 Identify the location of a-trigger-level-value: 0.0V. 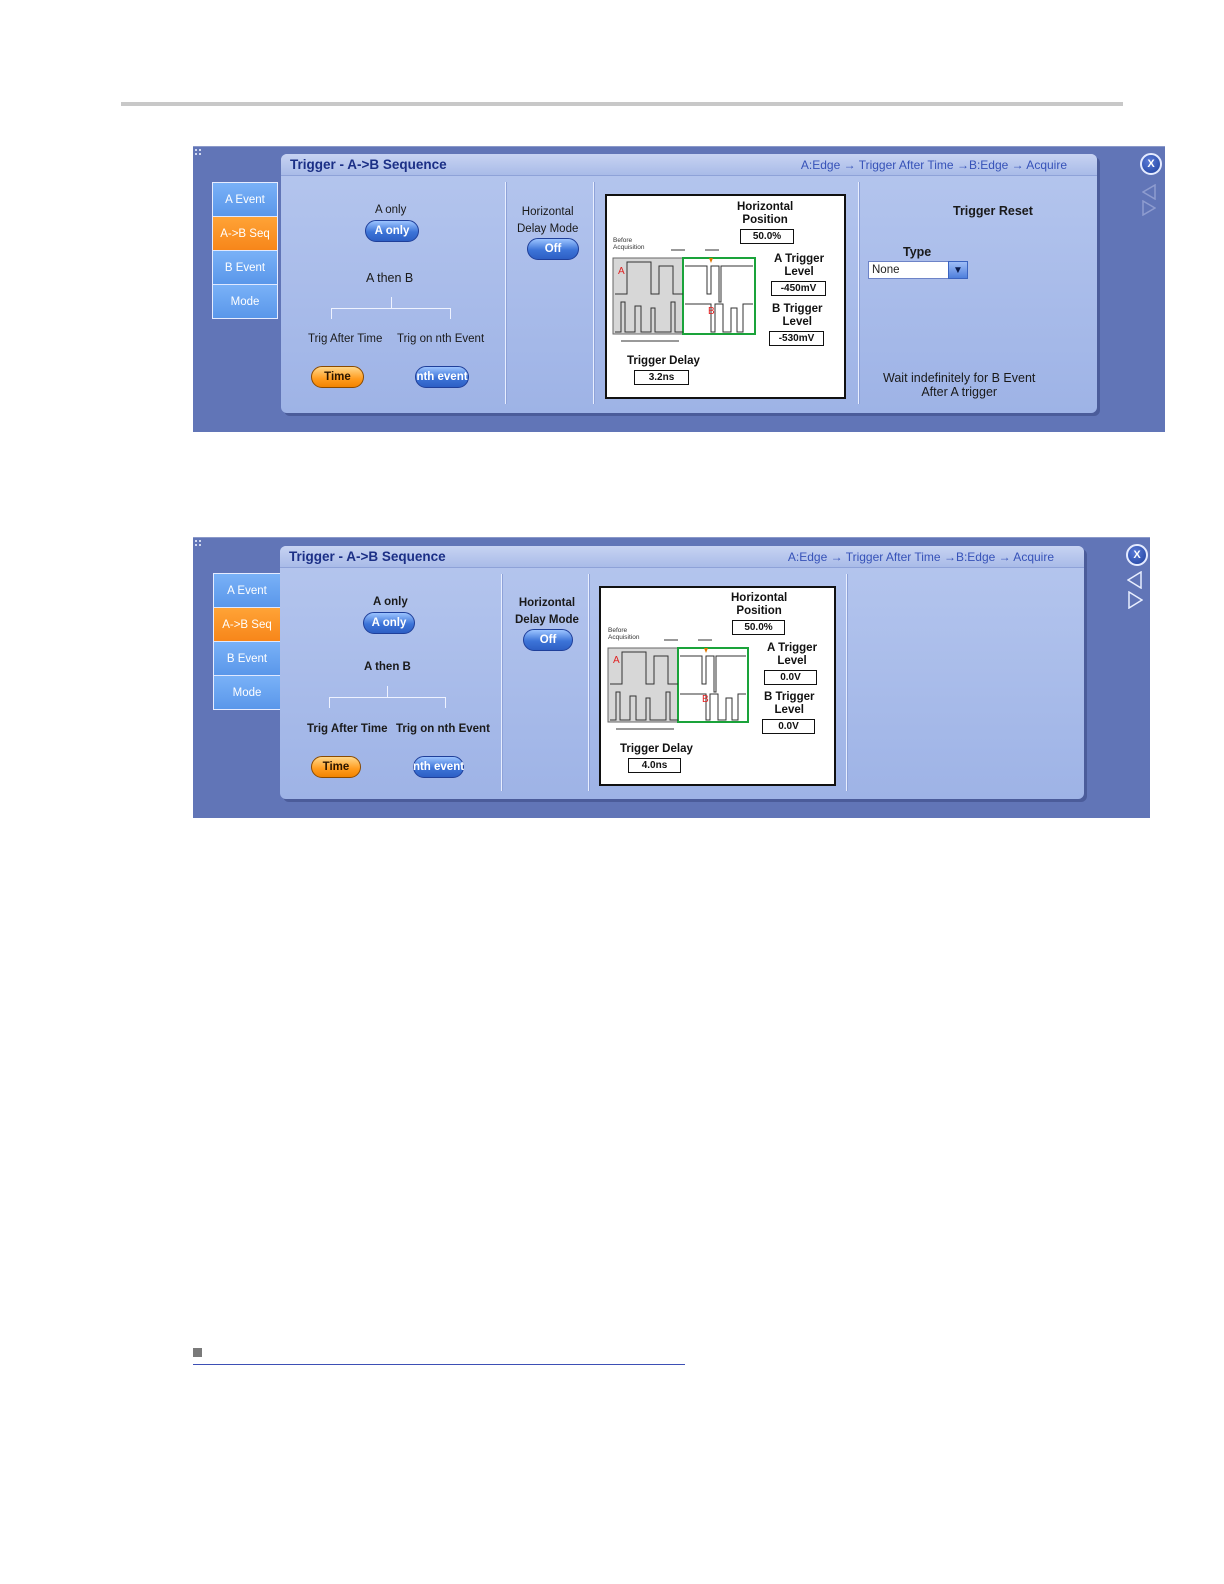
(790, 677).